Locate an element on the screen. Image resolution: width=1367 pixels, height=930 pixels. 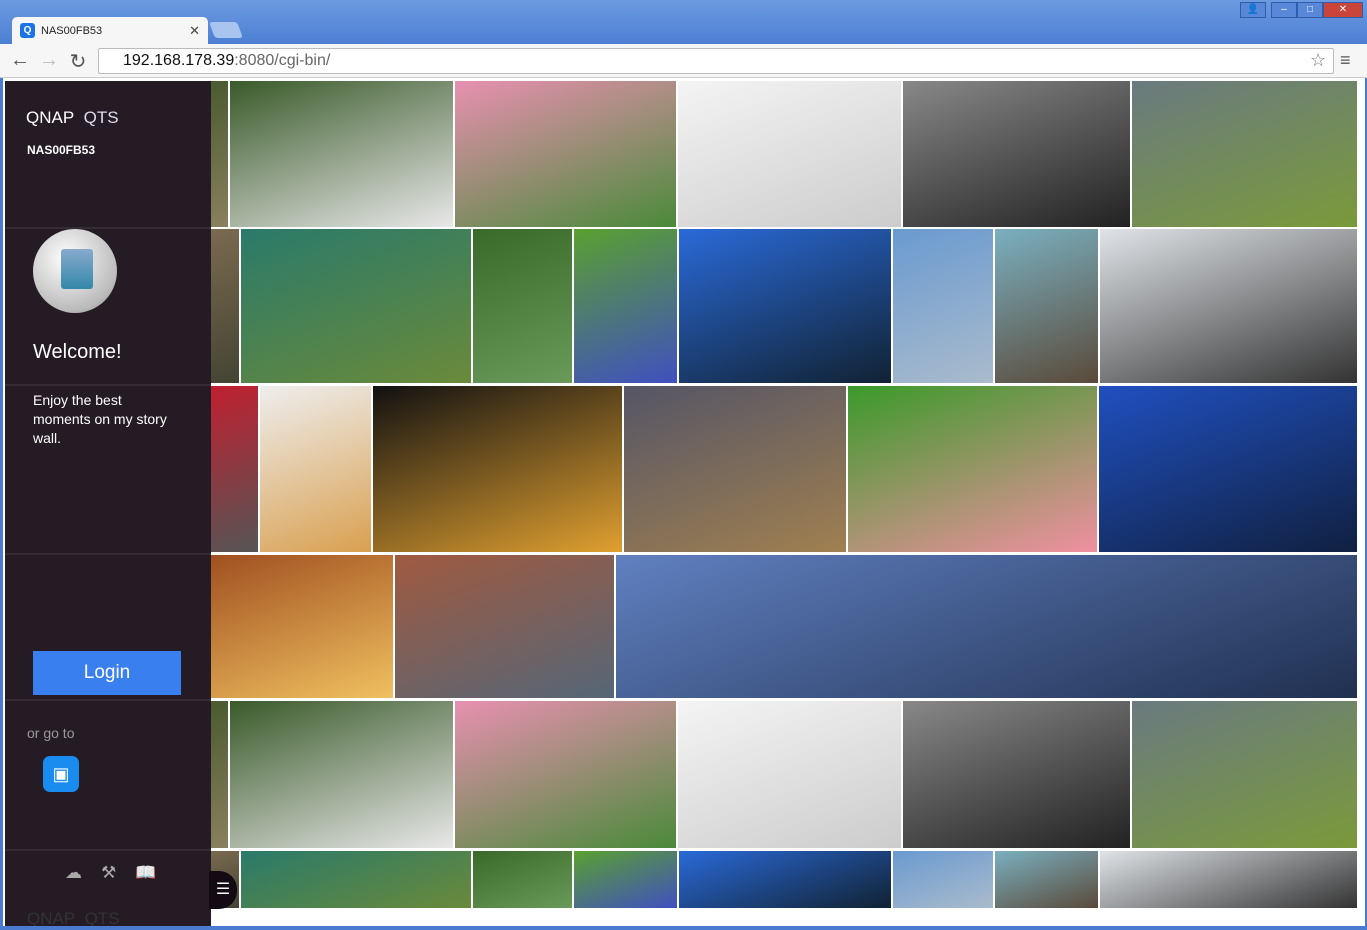
nas-device-icon is located at coordinates (75, 271).